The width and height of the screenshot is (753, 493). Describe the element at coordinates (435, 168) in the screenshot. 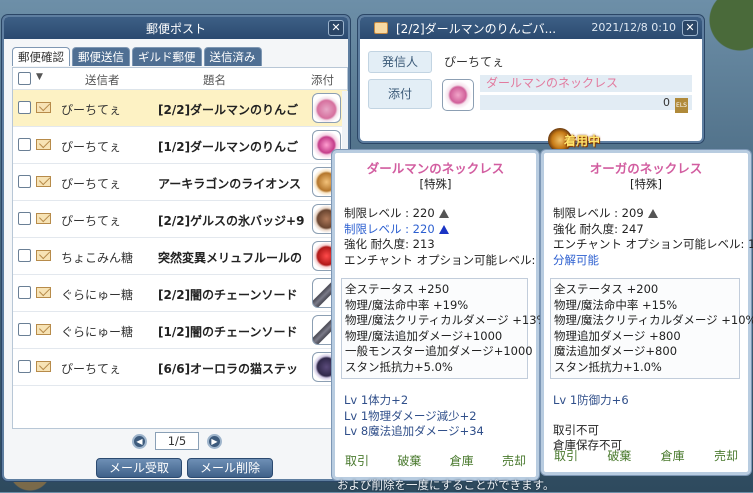

I see `tooltip-item-name: ダールマンのネックレス` at that location.